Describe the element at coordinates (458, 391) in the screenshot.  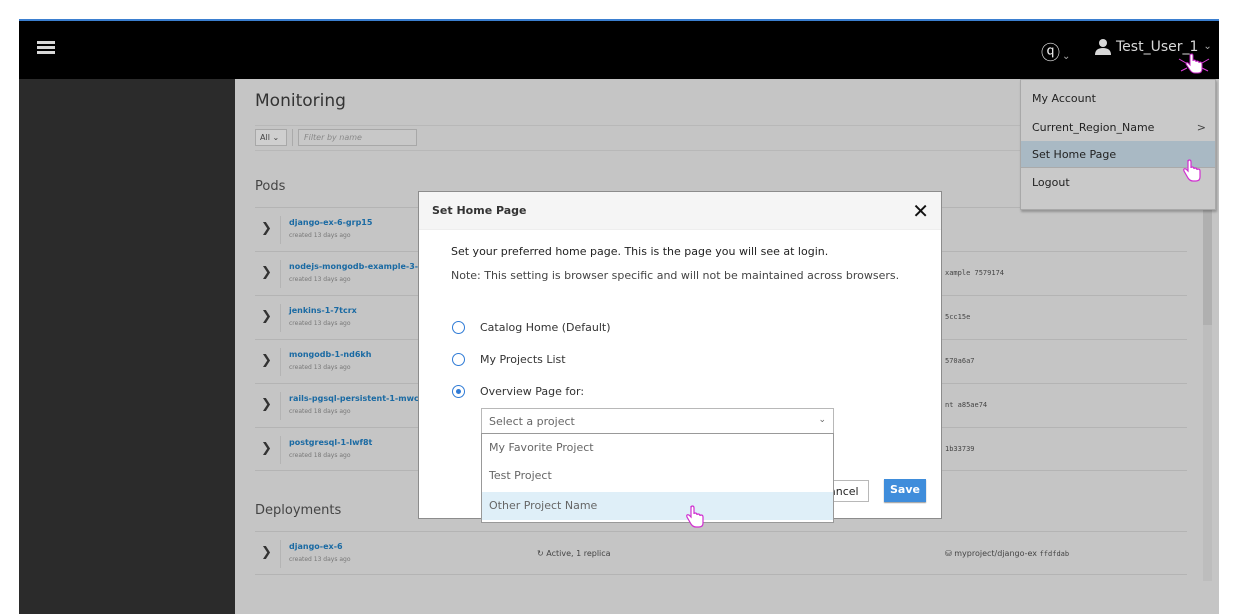
I see `radio-button-selected` at that location.